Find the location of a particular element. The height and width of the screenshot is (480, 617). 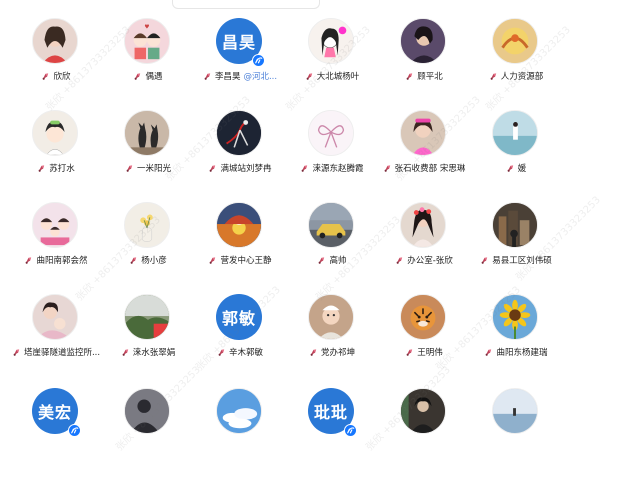

contact-card: 满城站刘梦冉 is located at coordinates (240, 156).